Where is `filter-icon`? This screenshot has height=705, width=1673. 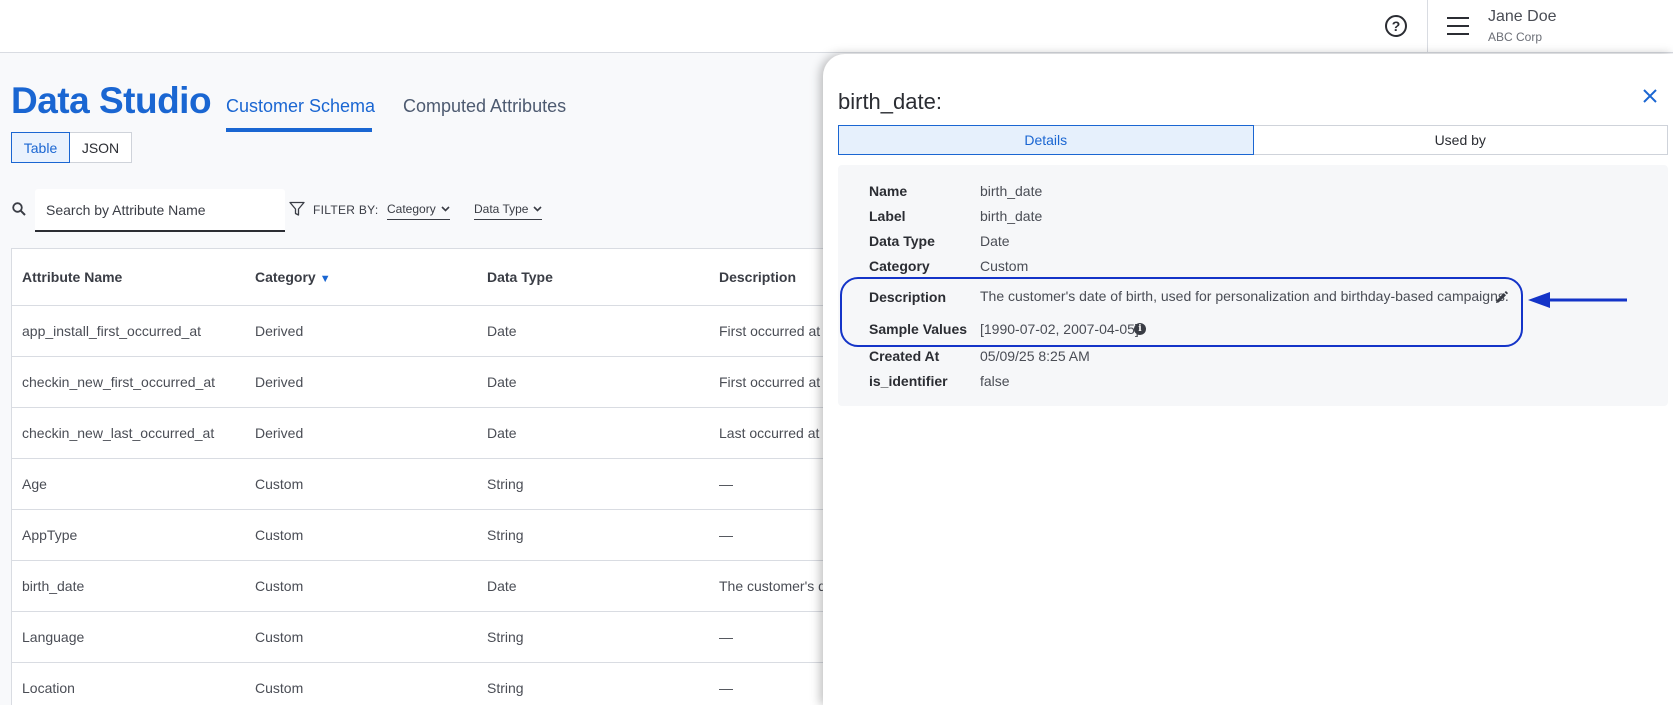 filter-icon is located at coordinates (297, 208).